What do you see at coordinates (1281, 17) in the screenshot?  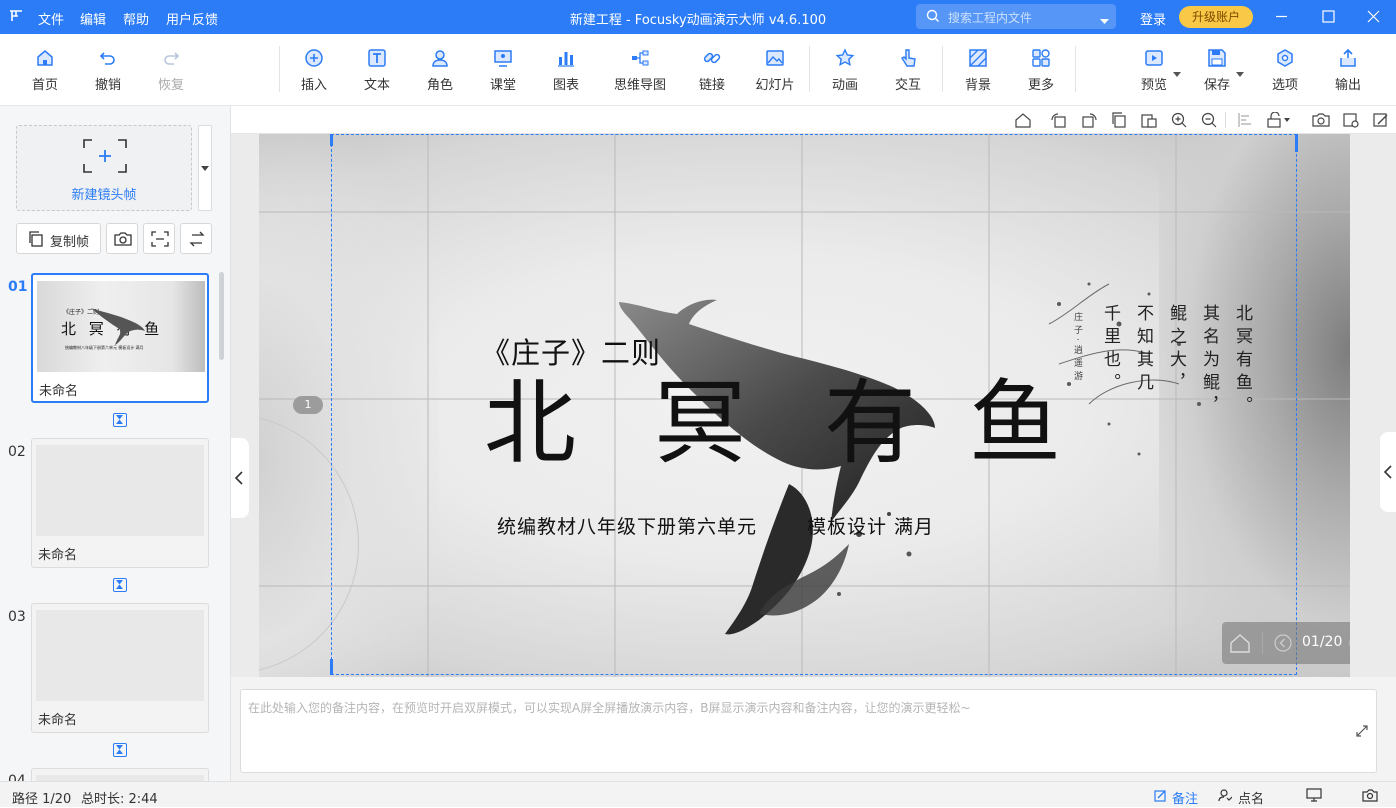 I see `minimize-button` at bounding box center [1281, 17].